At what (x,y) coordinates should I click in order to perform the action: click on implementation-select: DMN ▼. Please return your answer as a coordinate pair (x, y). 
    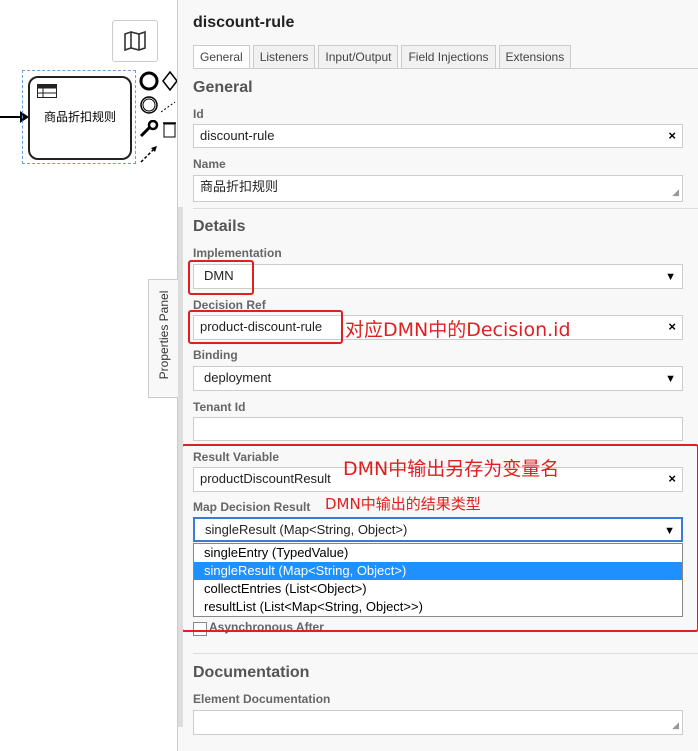
    Looking at the image, I should click on (438, 276).